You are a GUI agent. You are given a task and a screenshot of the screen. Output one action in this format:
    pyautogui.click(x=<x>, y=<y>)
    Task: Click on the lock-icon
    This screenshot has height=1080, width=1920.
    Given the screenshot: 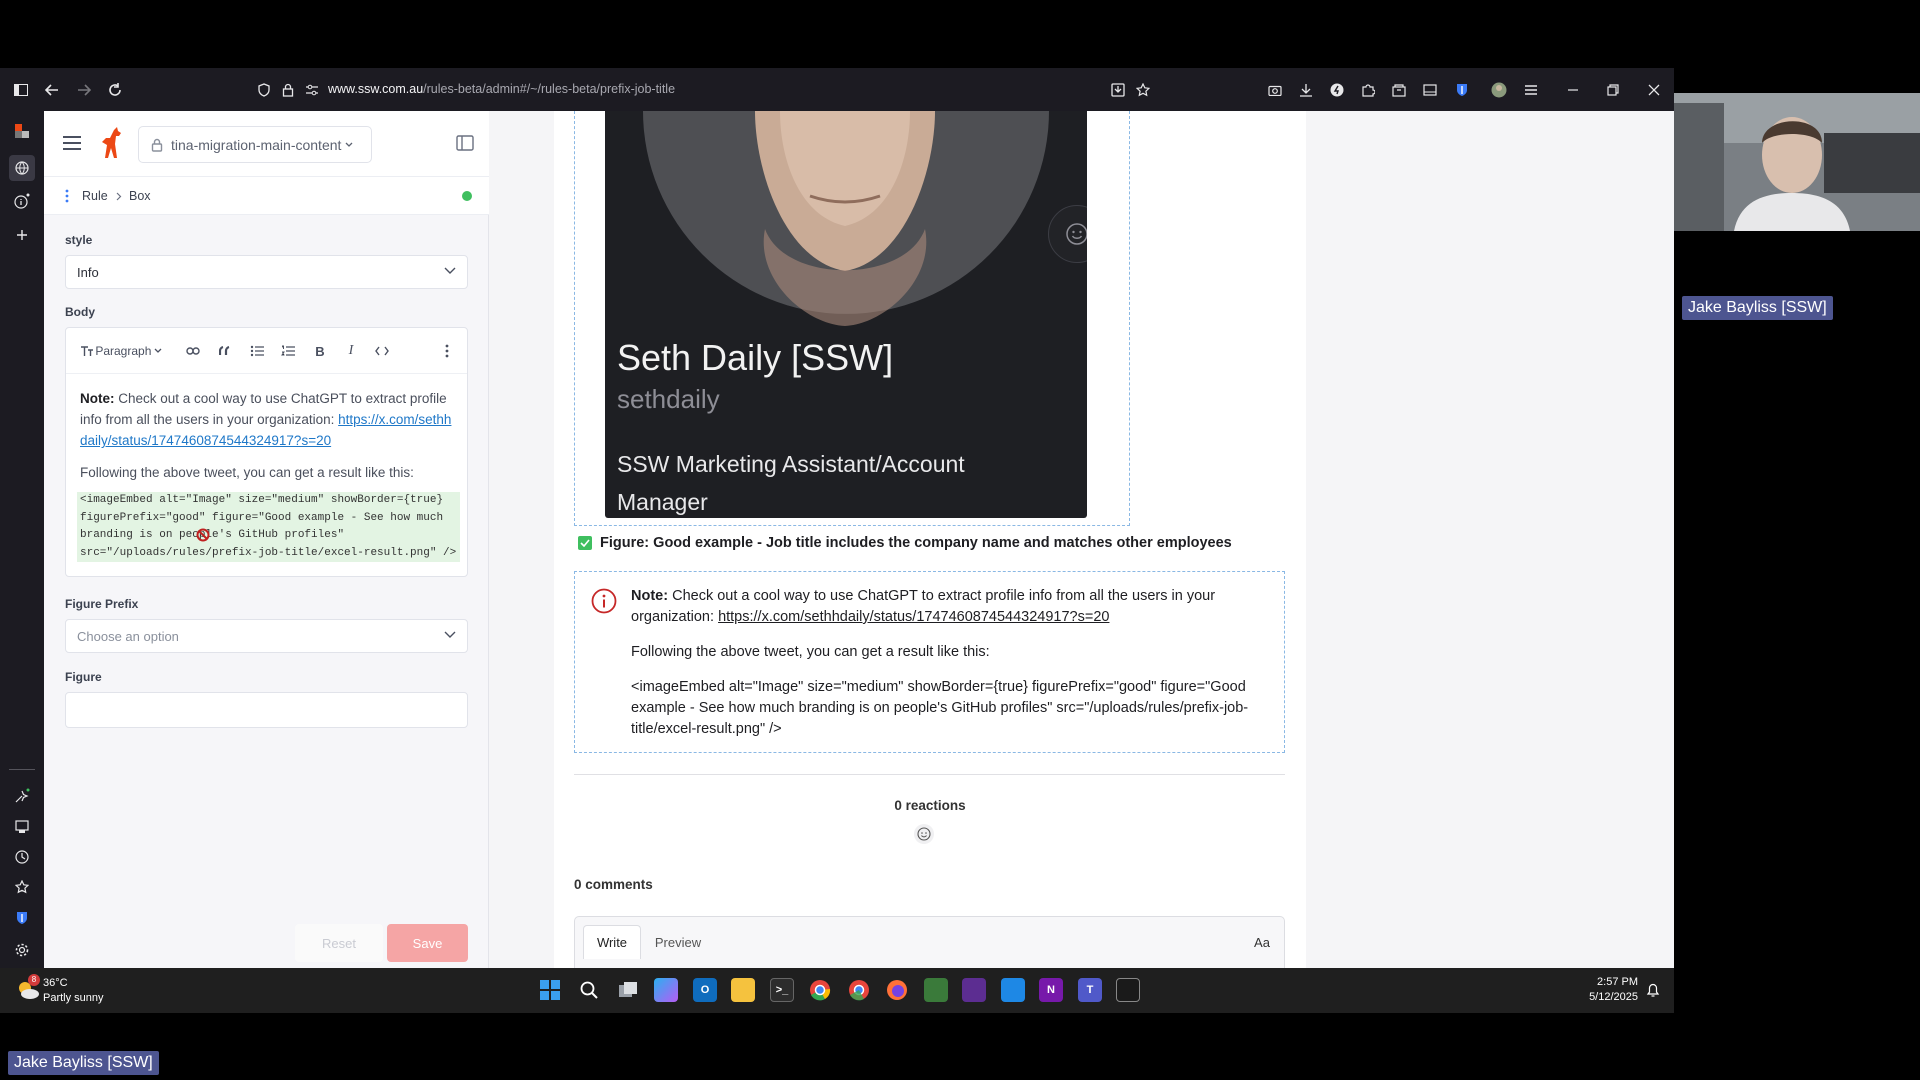 What is the action you would take?
    pyautogui.click(x=288, y=90)
    